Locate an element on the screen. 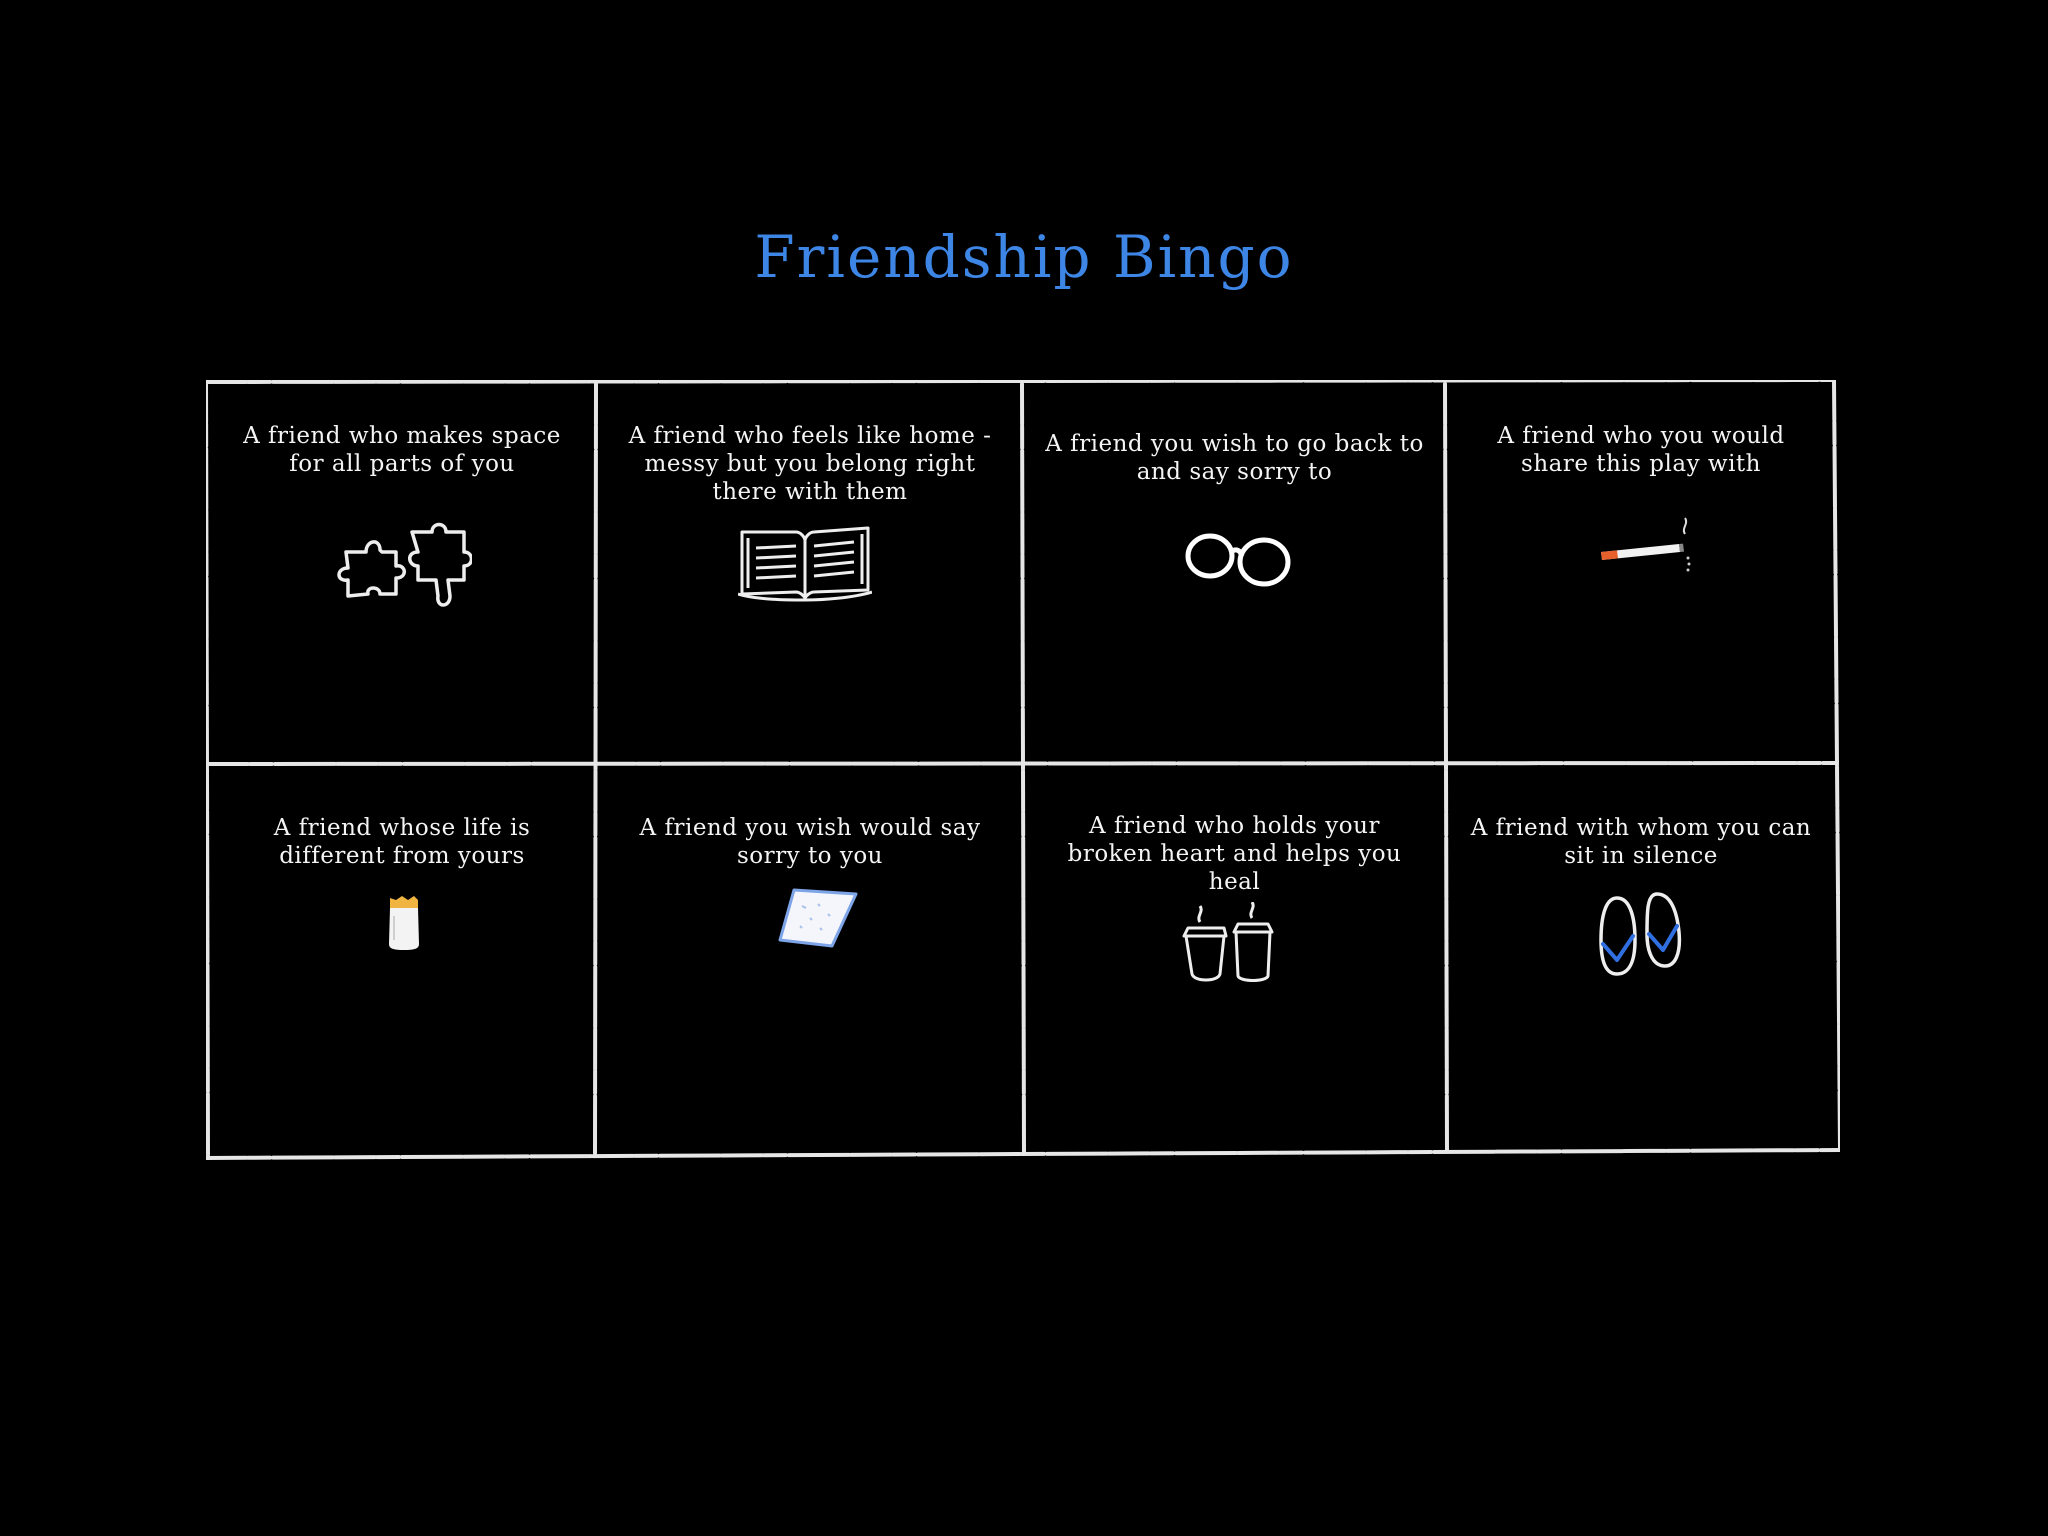 Image resolution: width=2048 pixels, height=1536 pixels. handkerchief-icon is located at coordinates (818, 918).